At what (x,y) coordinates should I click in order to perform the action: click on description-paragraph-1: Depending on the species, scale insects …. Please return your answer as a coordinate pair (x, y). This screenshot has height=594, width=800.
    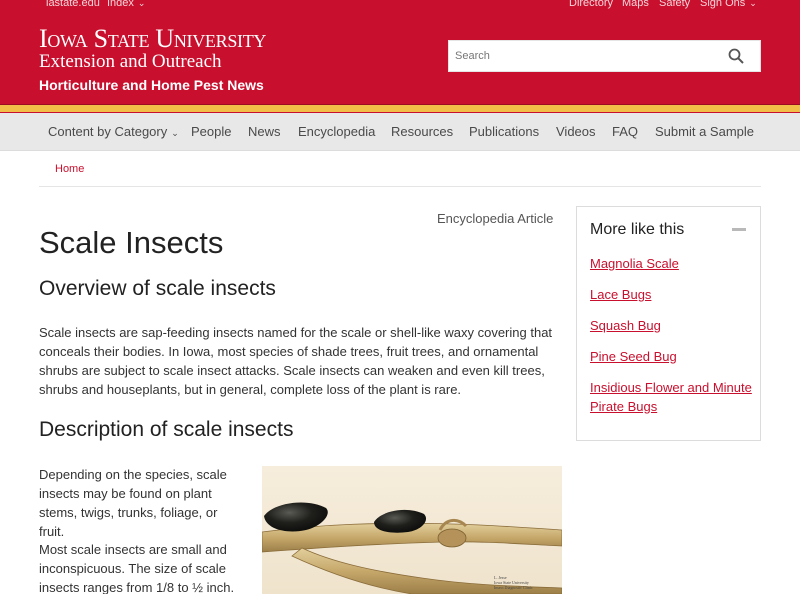
    Looking at the image, I should click on (133, 503).